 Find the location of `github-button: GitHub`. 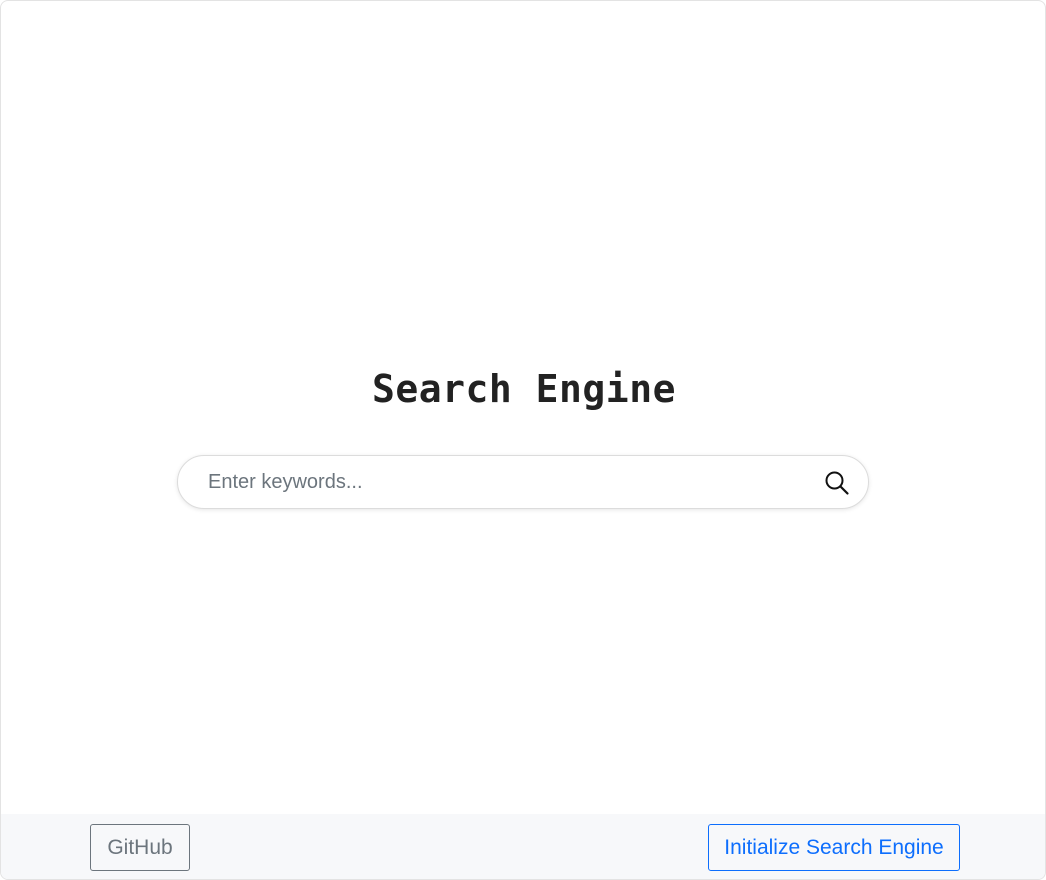

github-button: GitHub is located at coordinates (140, 847).